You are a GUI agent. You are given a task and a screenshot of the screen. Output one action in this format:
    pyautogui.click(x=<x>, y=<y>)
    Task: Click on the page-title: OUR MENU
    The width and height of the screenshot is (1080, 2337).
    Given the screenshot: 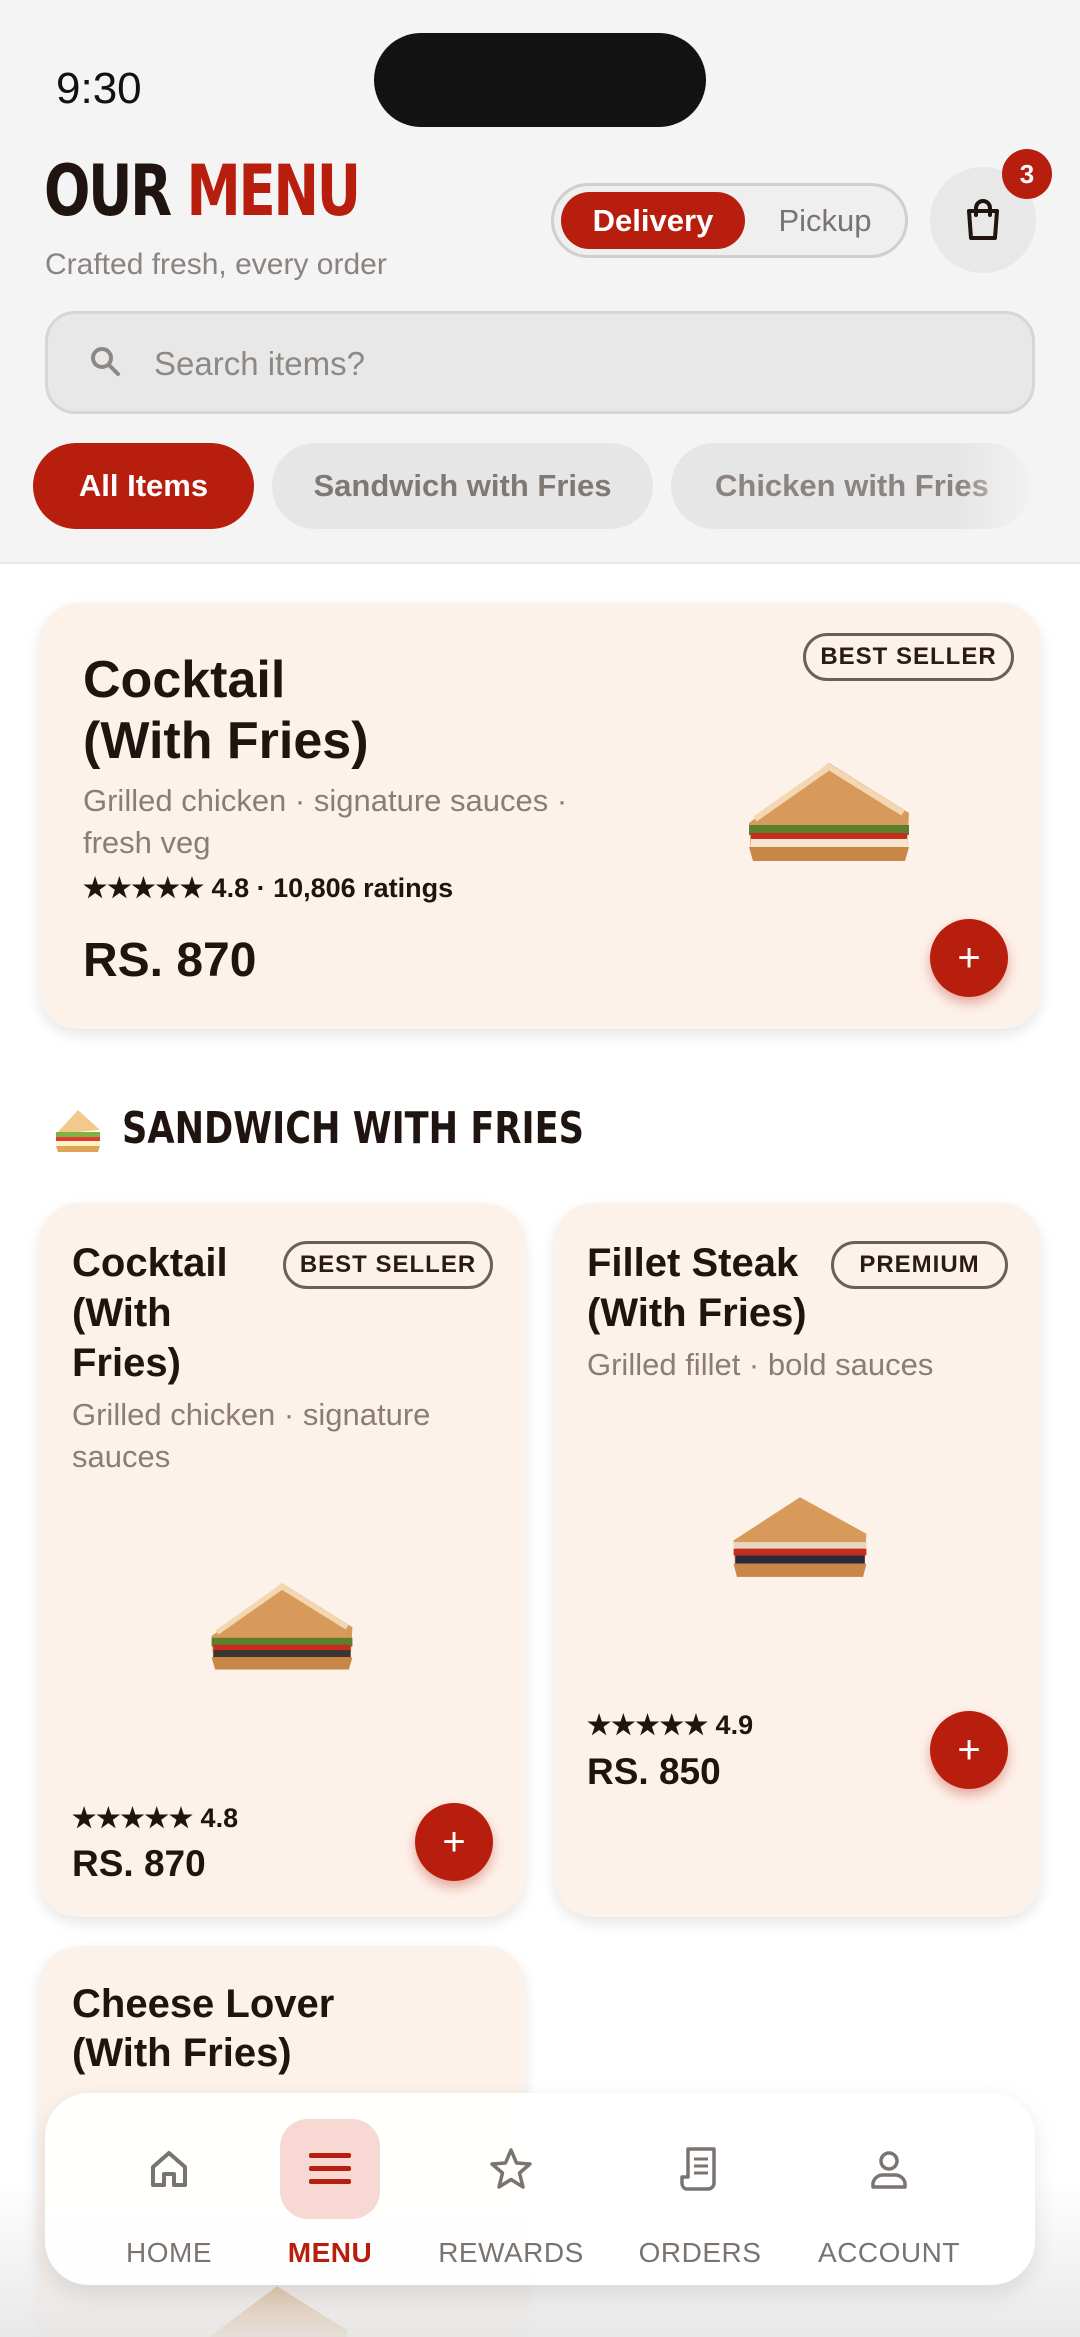 What is the action you would take?
    pyautogui.click(x=202, y=191)
    